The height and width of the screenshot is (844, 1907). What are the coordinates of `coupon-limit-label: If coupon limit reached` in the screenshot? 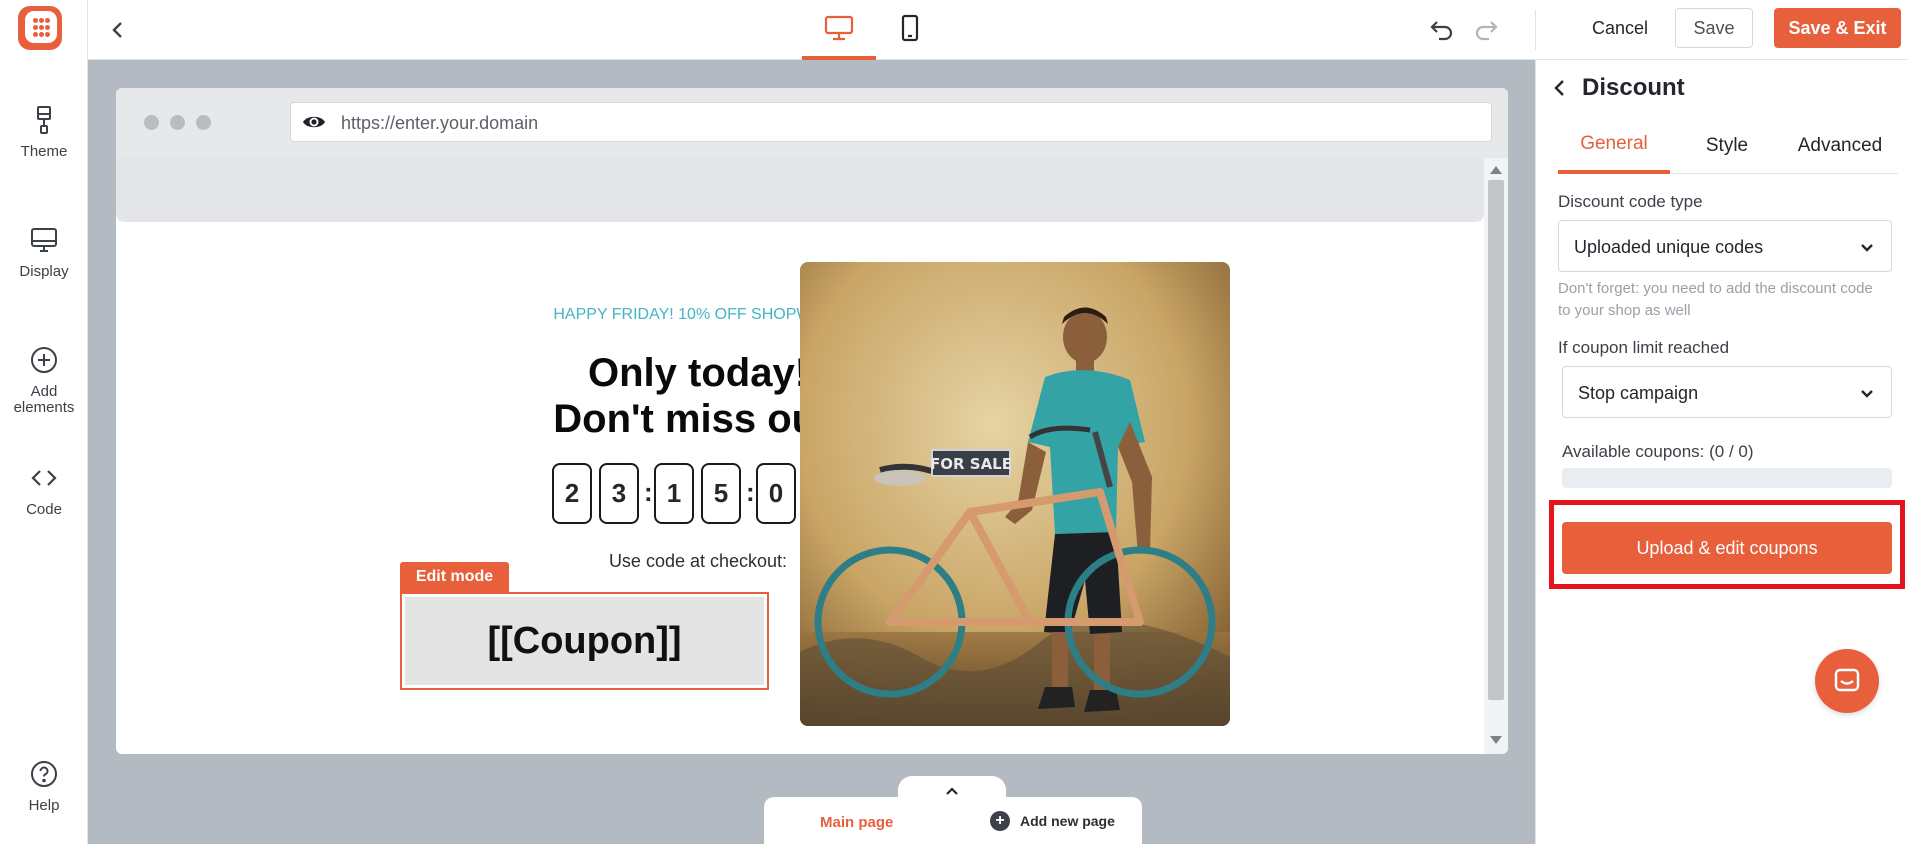 It's located at (1644, 347).